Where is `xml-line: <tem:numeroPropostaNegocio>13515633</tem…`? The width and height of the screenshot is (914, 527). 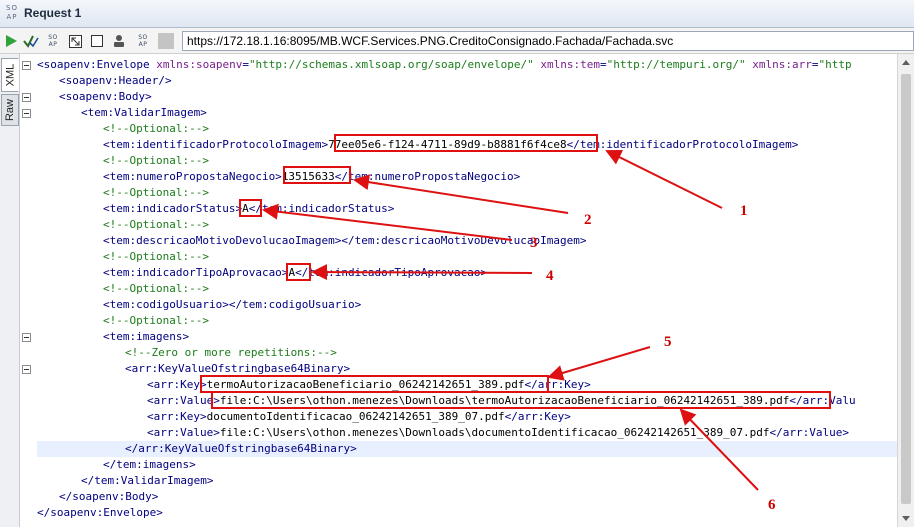 xml-line: <tem:numeroPropostaNegocio>13515633</tem… is located at coordinates (278, 177).